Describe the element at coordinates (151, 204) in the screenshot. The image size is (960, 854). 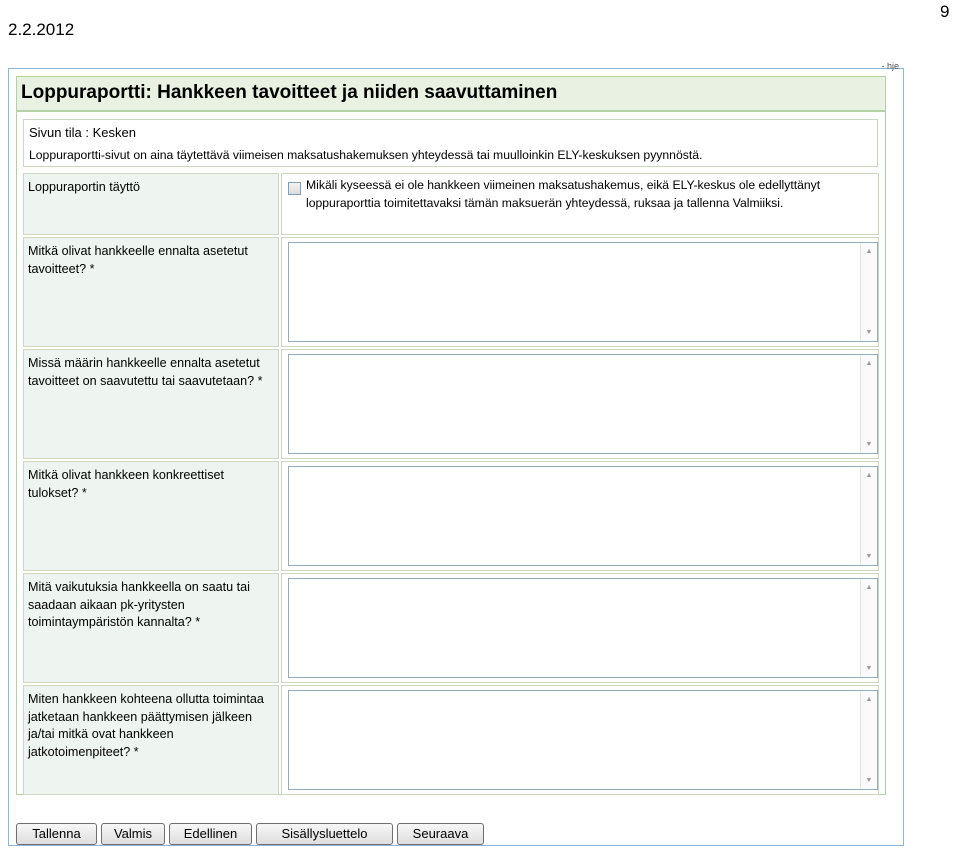
I see `fill-section-label: Loppuraportin täyttö` at that location.